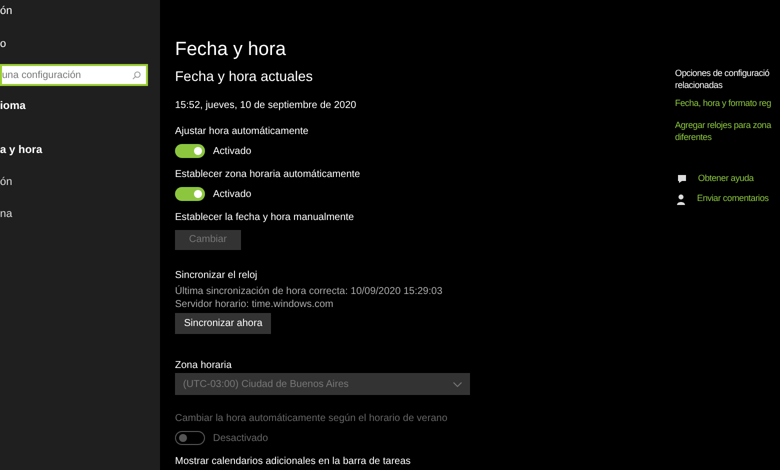 The width and height of the screenshot is (780, 470). I want to click on sidebar-item: ón, so click(80, 182).